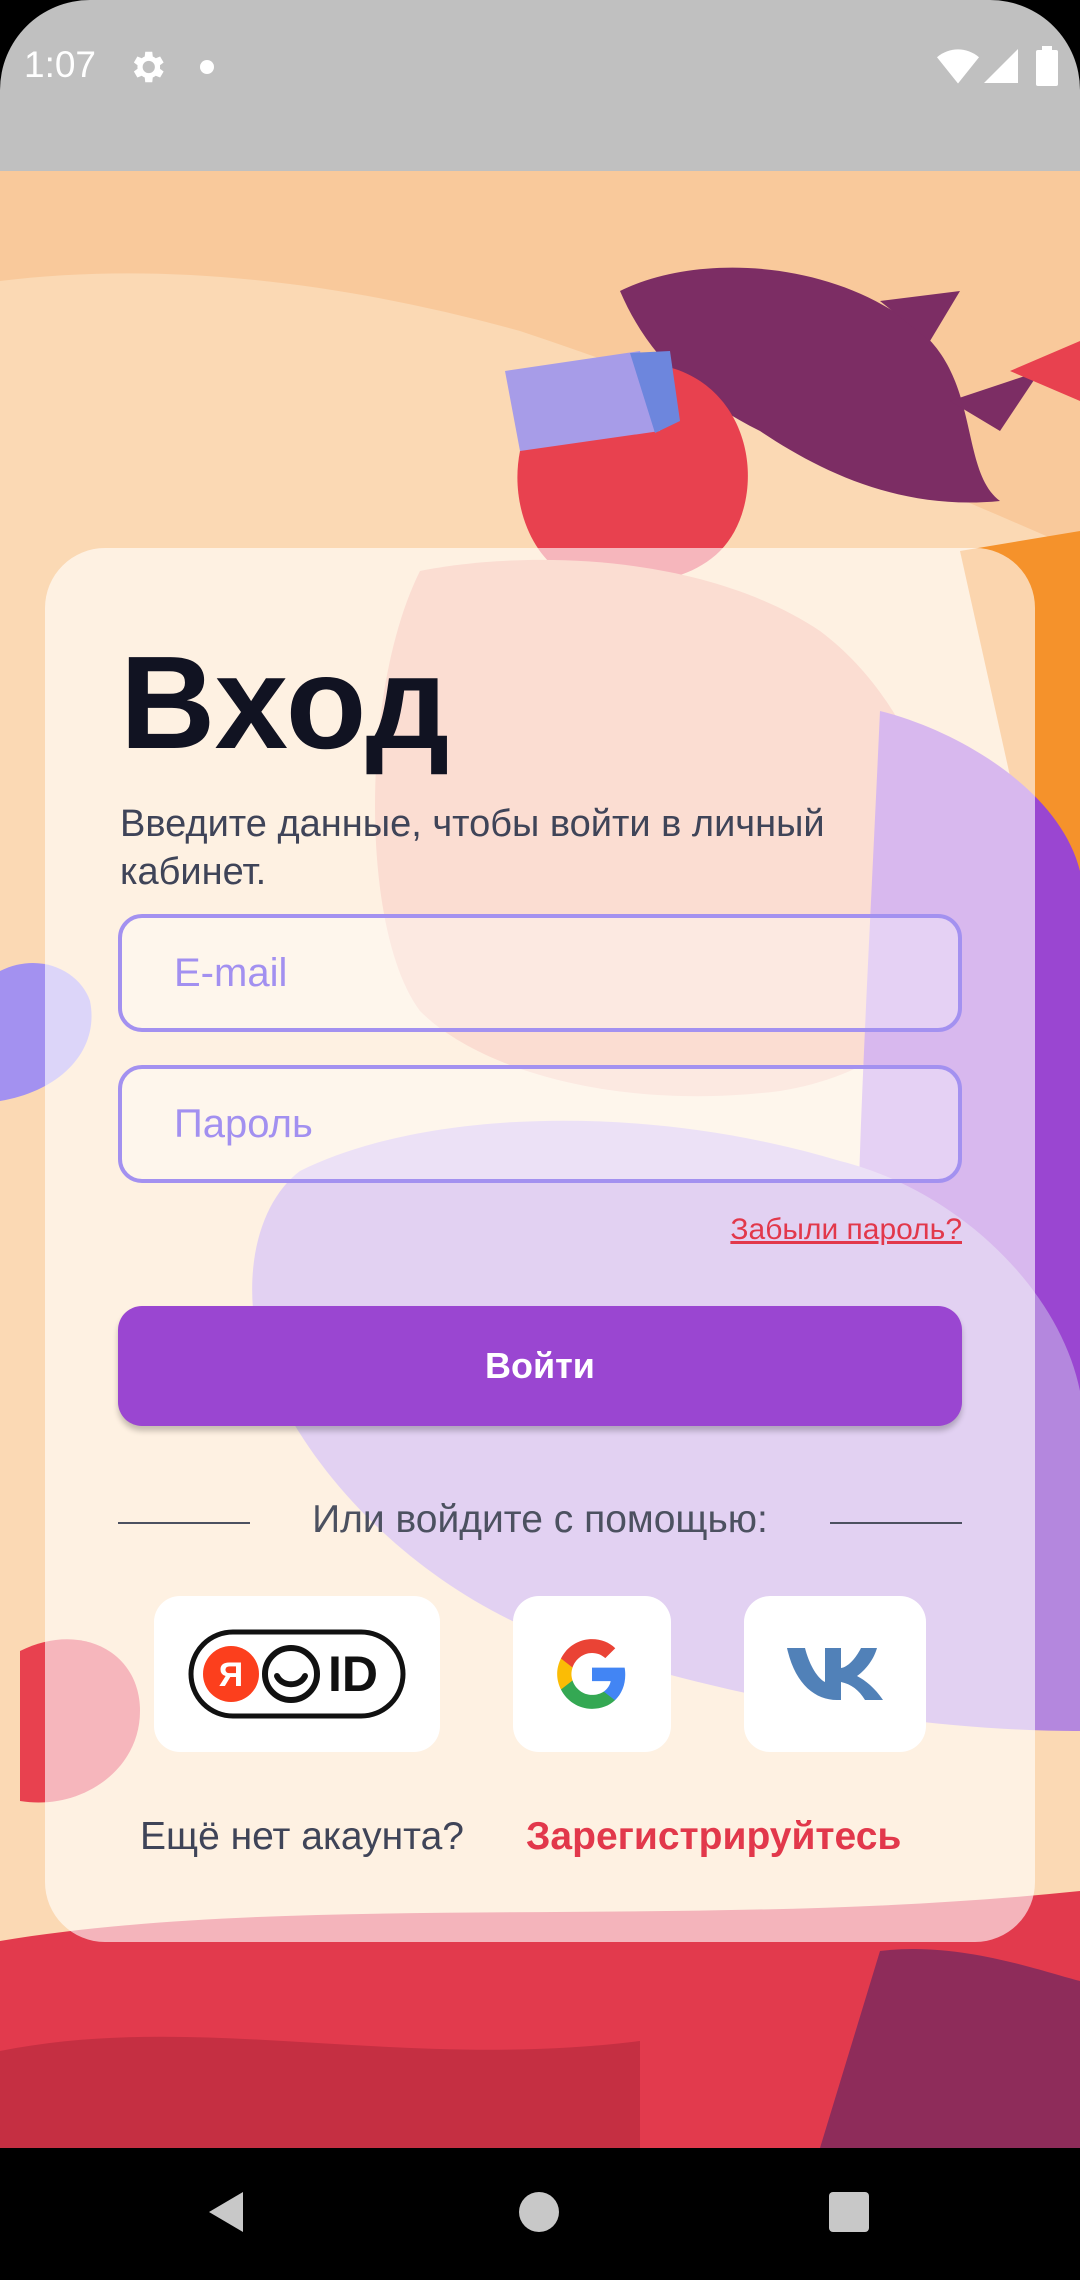 The width and height of the screenshot is (1080, 2280). I want to click on status-bar: 1:07, so click(540, 85).